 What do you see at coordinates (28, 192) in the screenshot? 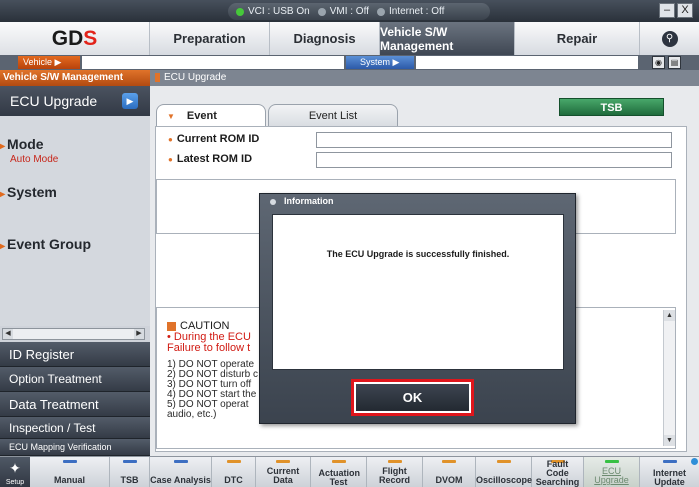
I see `system-title: ▸ System` at bounding box center [28, 192].